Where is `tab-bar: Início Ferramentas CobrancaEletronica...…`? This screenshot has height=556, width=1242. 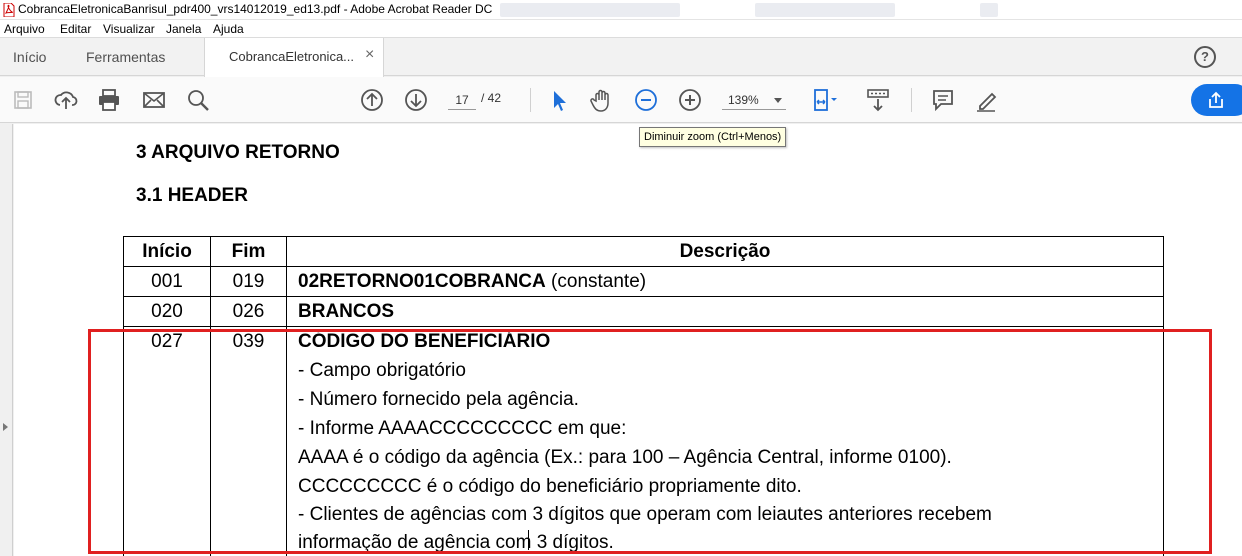 tab-bar: Início Ferramentas CobrancaEletronica...… is located at coordinates (621, 57).